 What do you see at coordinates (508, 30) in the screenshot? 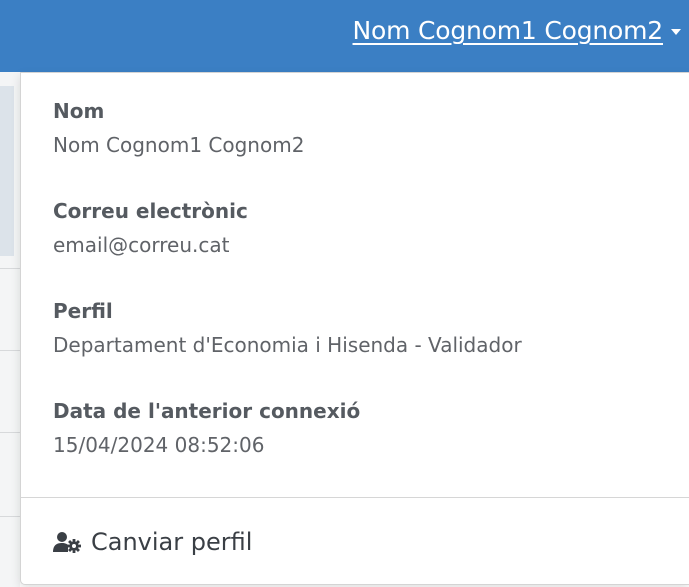
I see `user-name-link: Nom Cognom1 Cognom2` at bounding box center [508, 30].